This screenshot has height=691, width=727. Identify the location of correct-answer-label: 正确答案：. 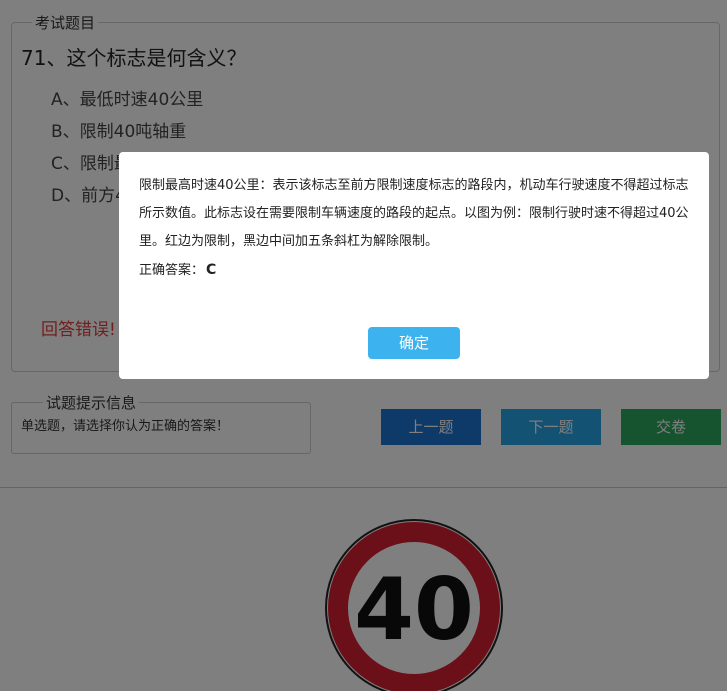
(172, 270).